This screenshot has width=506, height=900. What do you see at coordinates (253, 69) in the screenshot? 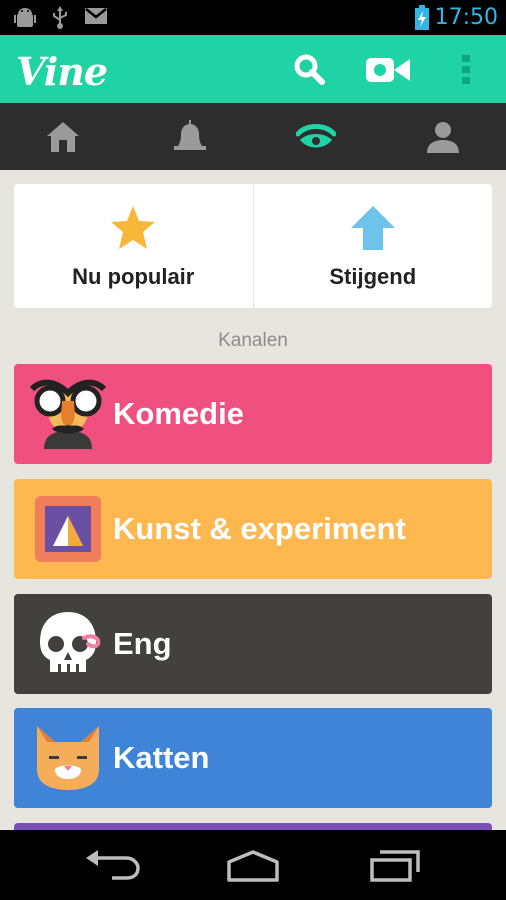
I see `action-bar: Vine` at bounding box center [253, 69].